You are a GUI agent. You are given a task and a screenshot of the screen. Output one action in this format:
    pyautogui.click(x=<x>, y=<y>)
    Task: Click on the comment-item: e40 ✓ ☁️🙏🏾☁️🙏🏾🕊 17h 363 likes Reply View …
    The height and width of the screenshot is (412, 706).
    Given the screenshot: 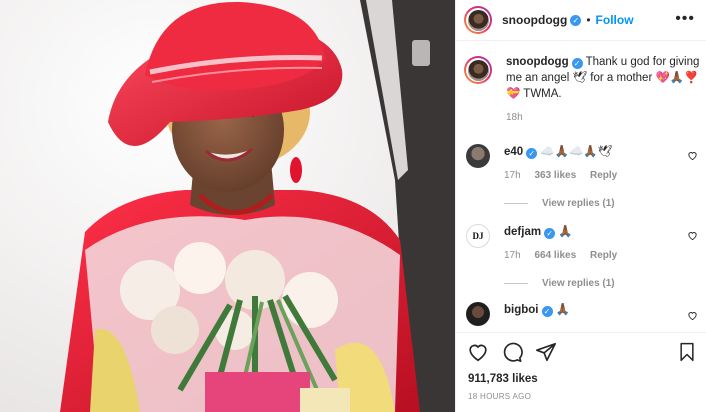 What is the action you would take?
    pyautogui.click(x=582, y=176)
    